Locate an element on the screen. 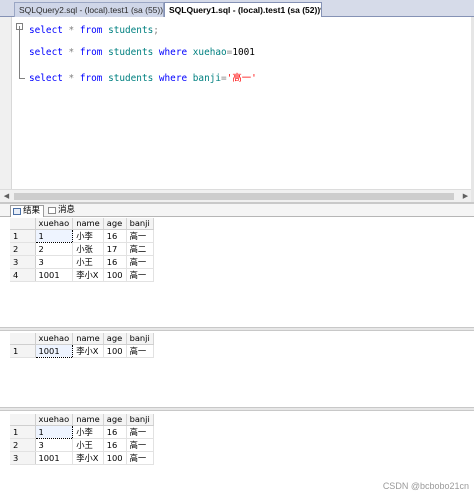 This screenshot has height=494, width=474. editor-horizontal-scrollbar: ◀ ▶ is located at coordinates (237, 195).